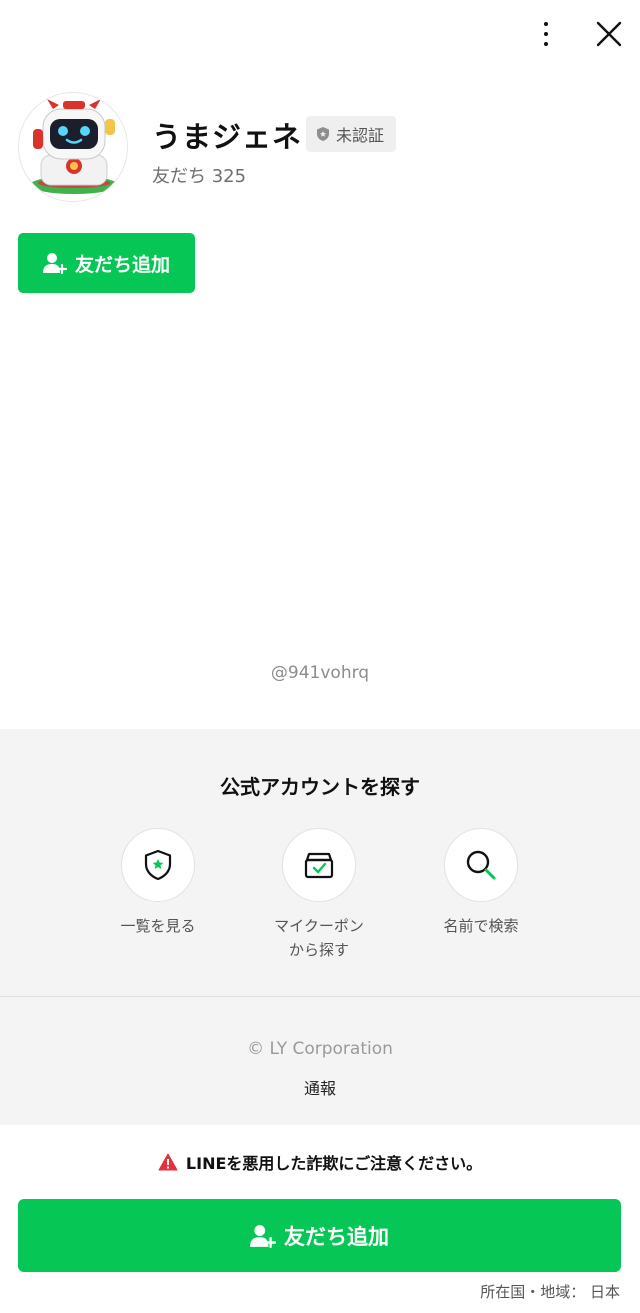  I want to click on unverified-badge: 未認証, so click(351, 134).